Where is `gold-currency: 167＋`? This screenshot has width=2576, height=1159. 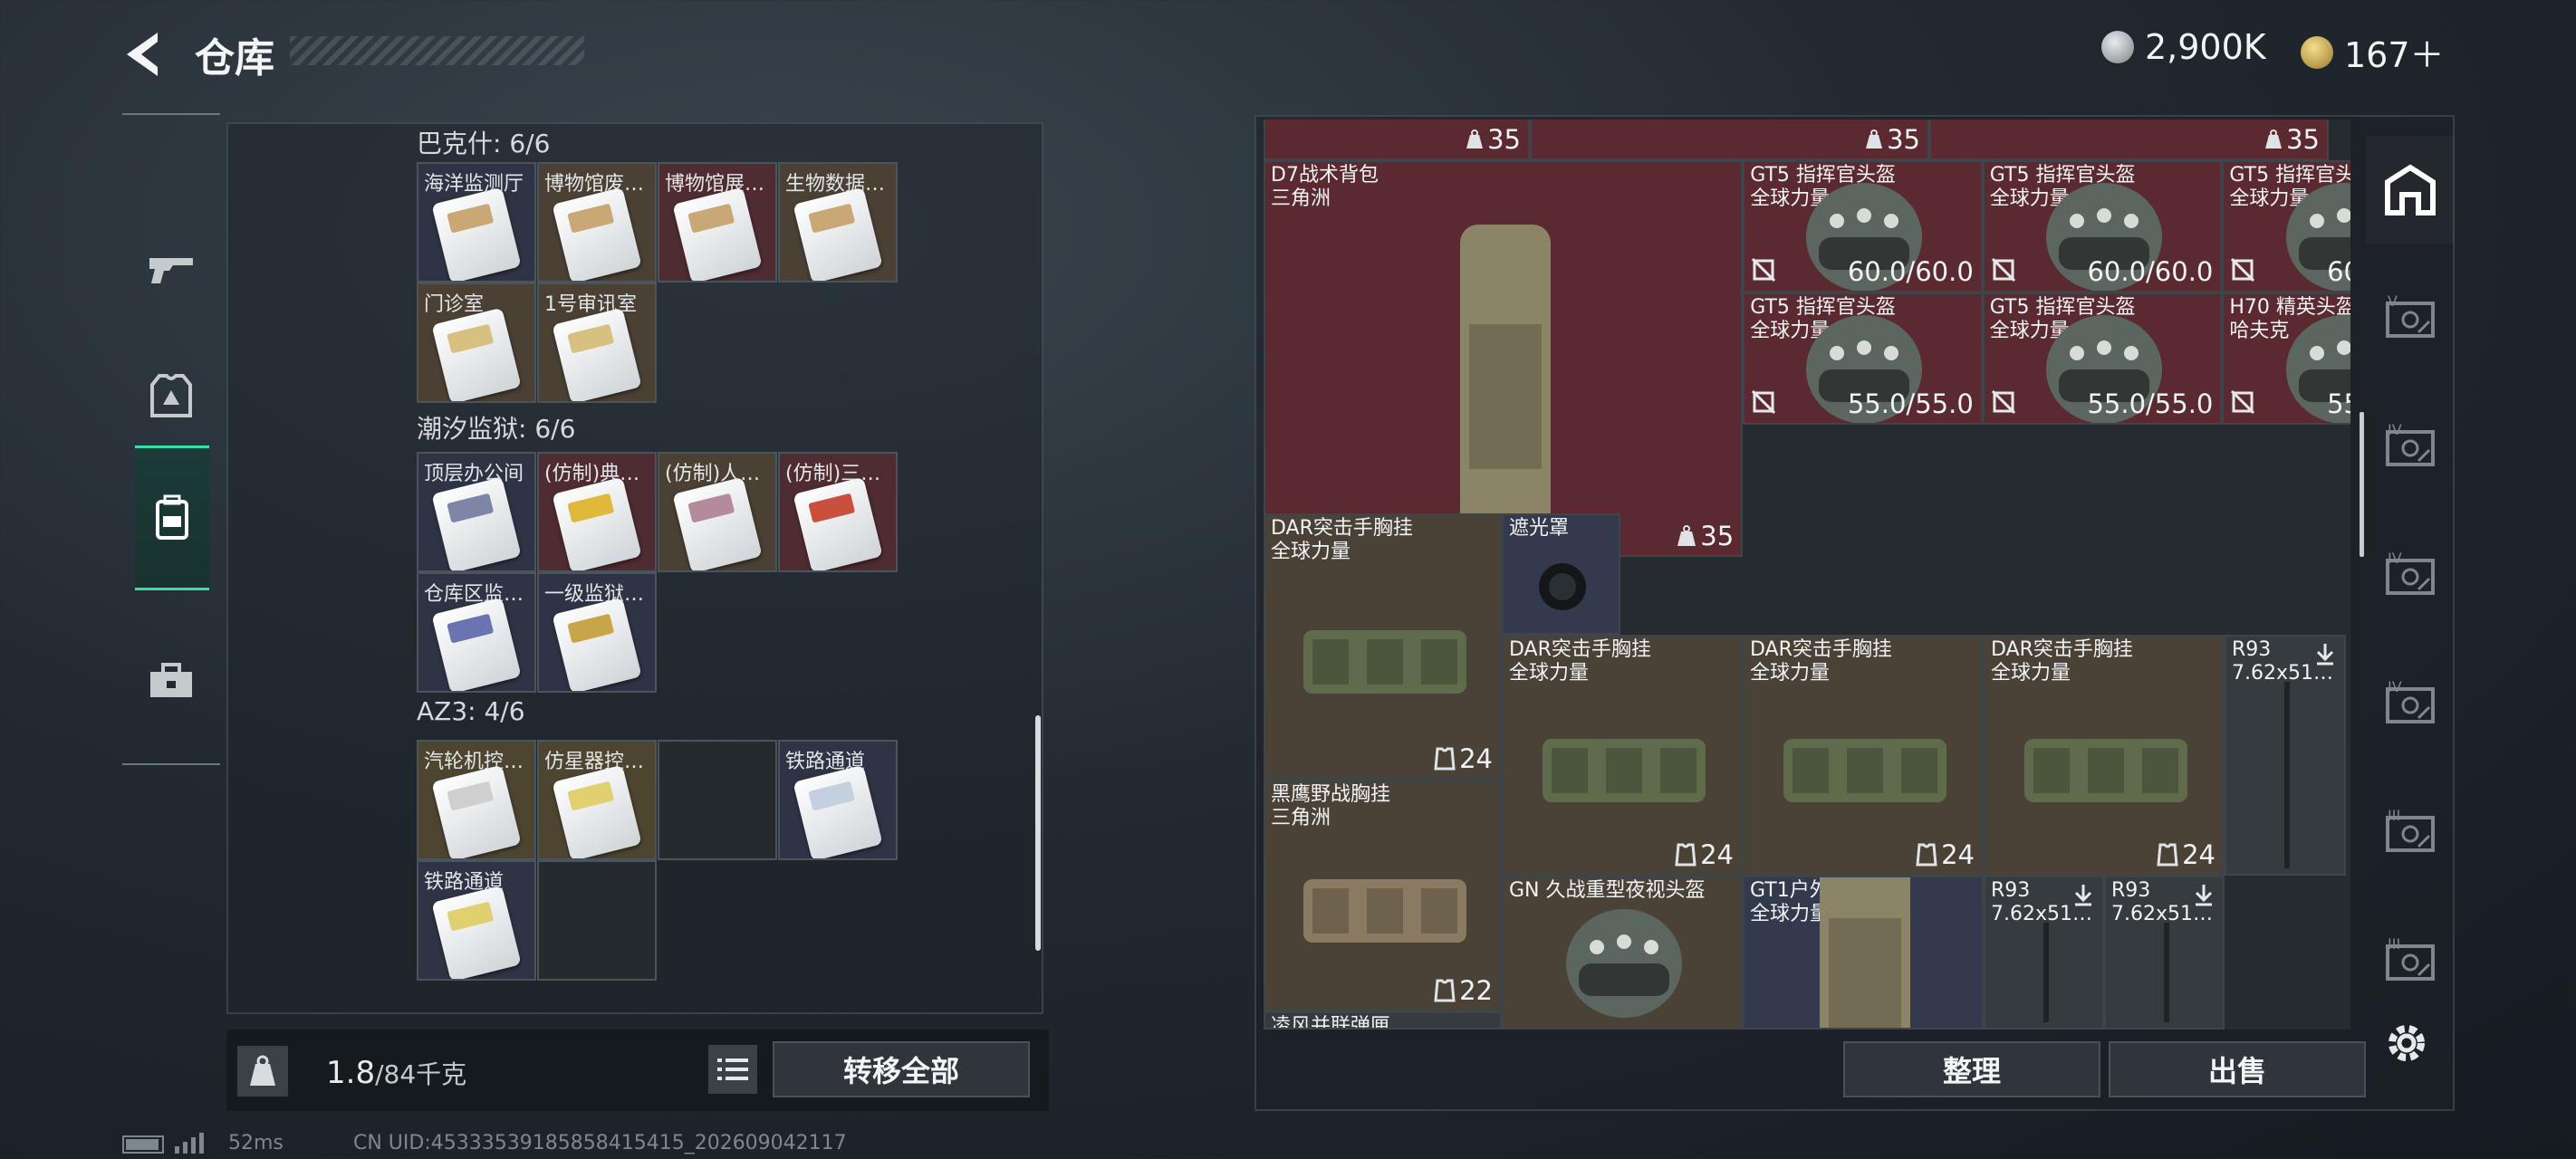
gold-currency: 167＋ is located at coordinates (2373, 52).